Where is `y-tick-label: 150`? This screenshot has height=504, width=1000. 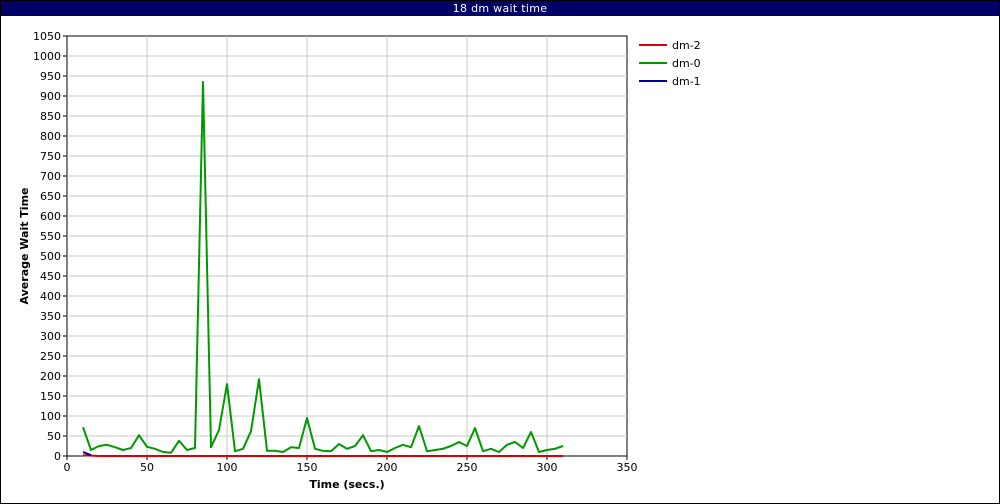 y-tick-label: 150 is located at coordinates (50, 396).